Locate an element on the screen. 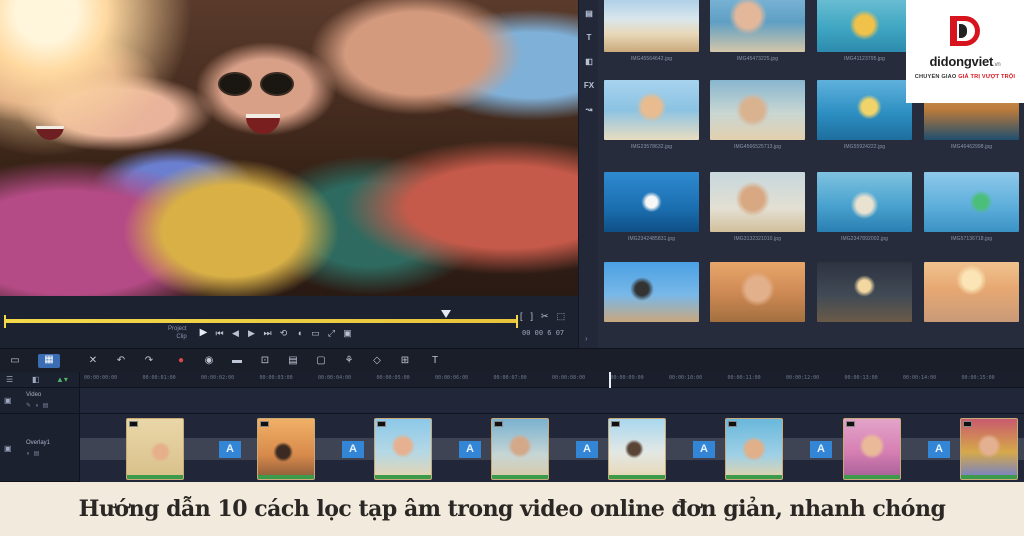  scrubber-track is located at coordinates (261, 321).